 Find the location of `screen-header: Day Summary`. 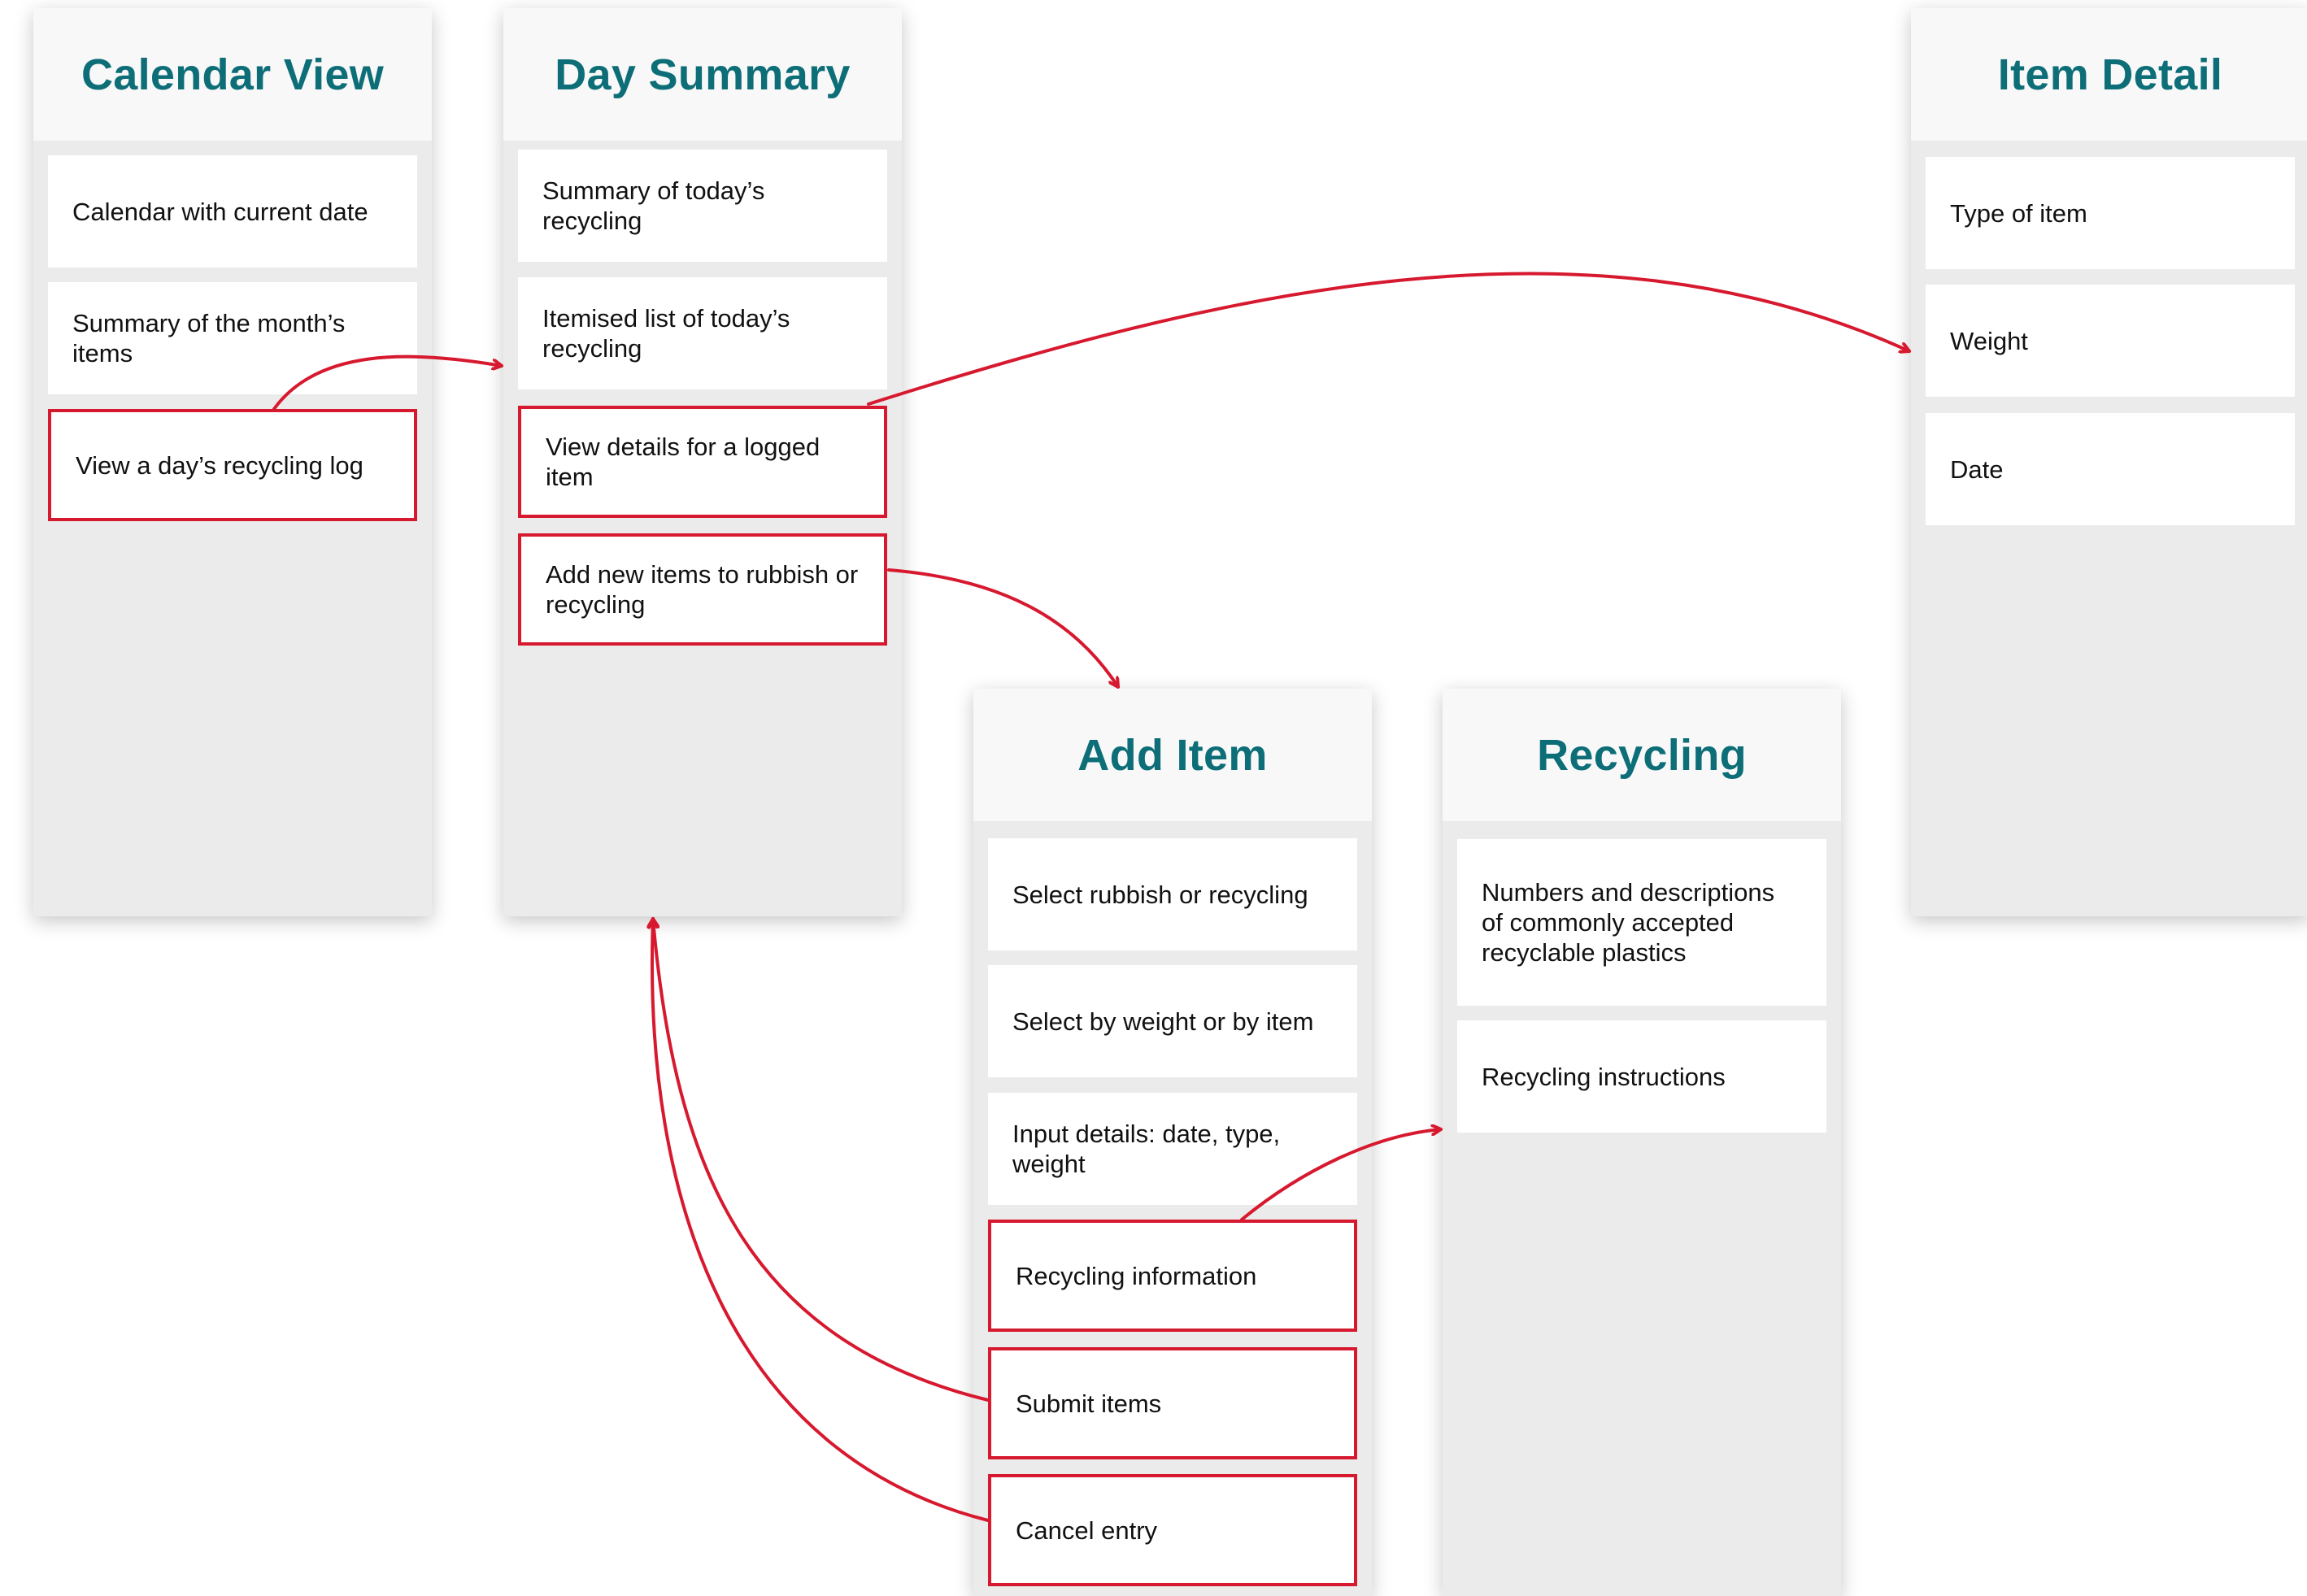

screen-header: Day Summary is located at coordinates (702, 74).